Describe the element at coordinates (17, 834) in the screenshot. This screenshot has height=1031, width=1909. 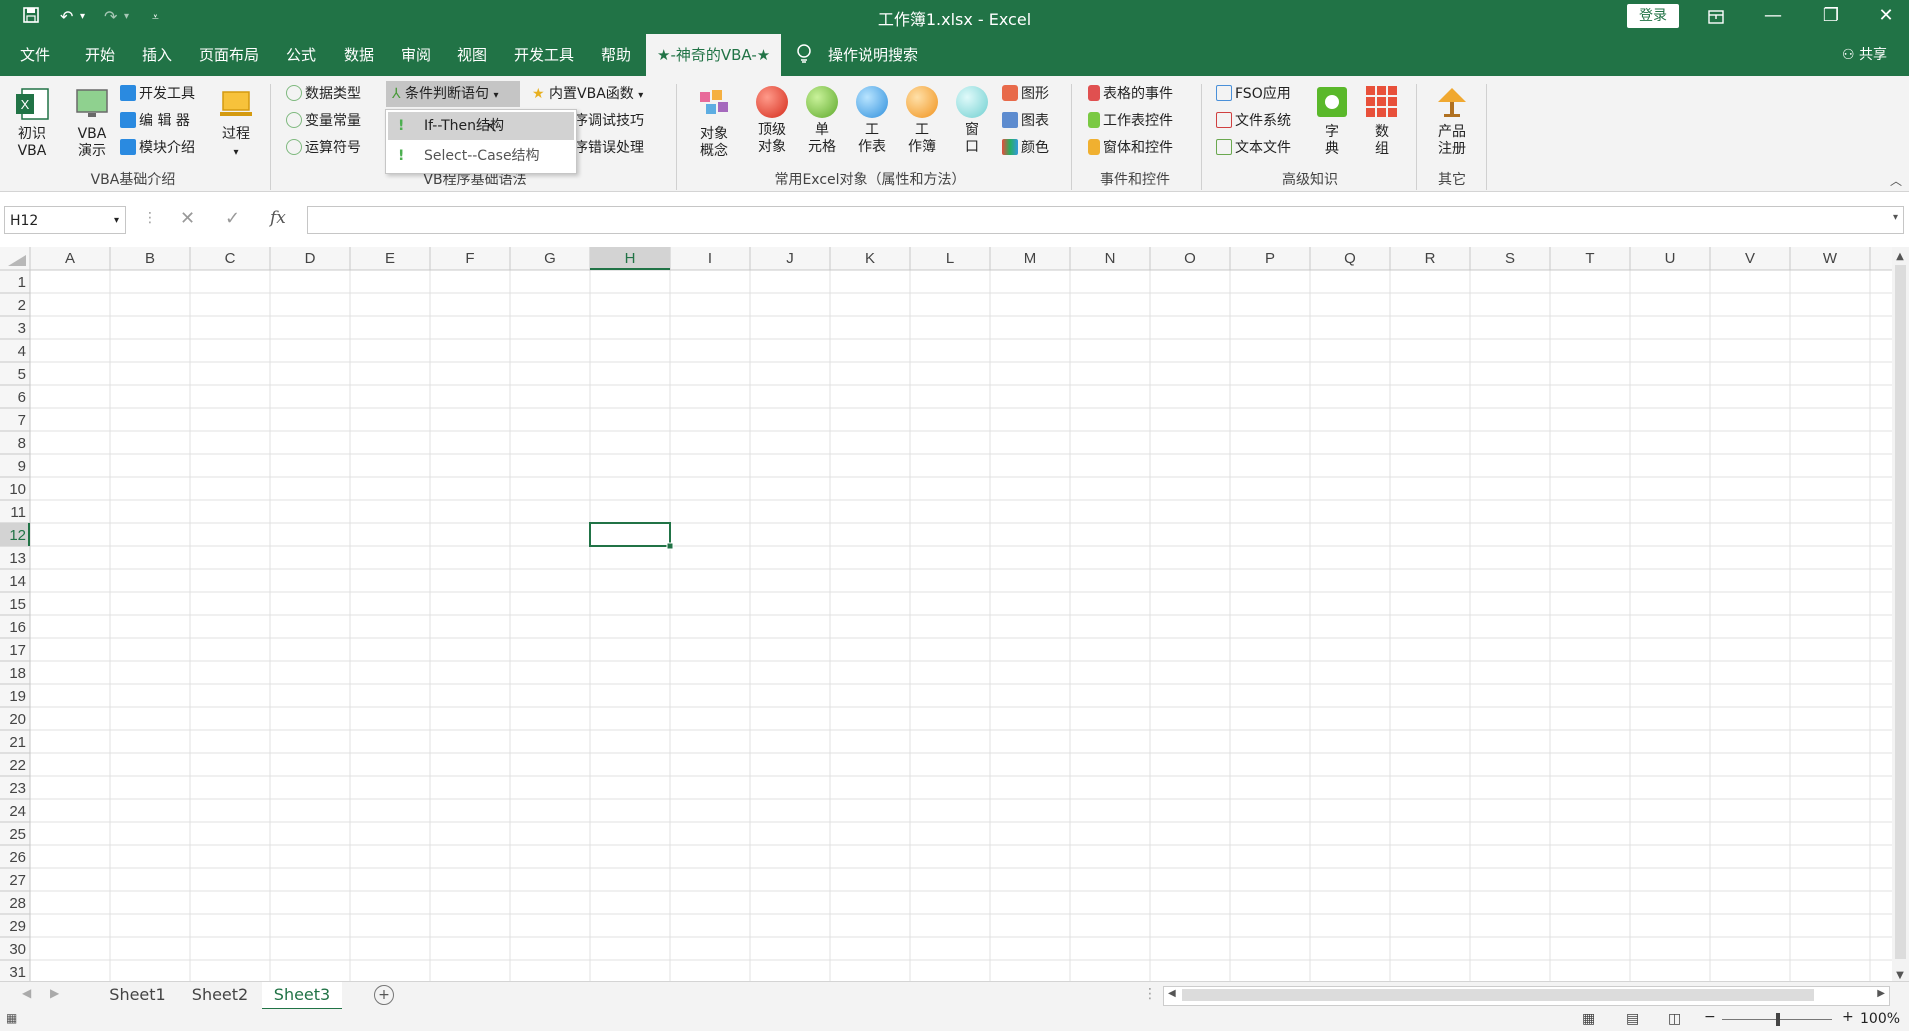
I see `row-header-25: 25` at that location.